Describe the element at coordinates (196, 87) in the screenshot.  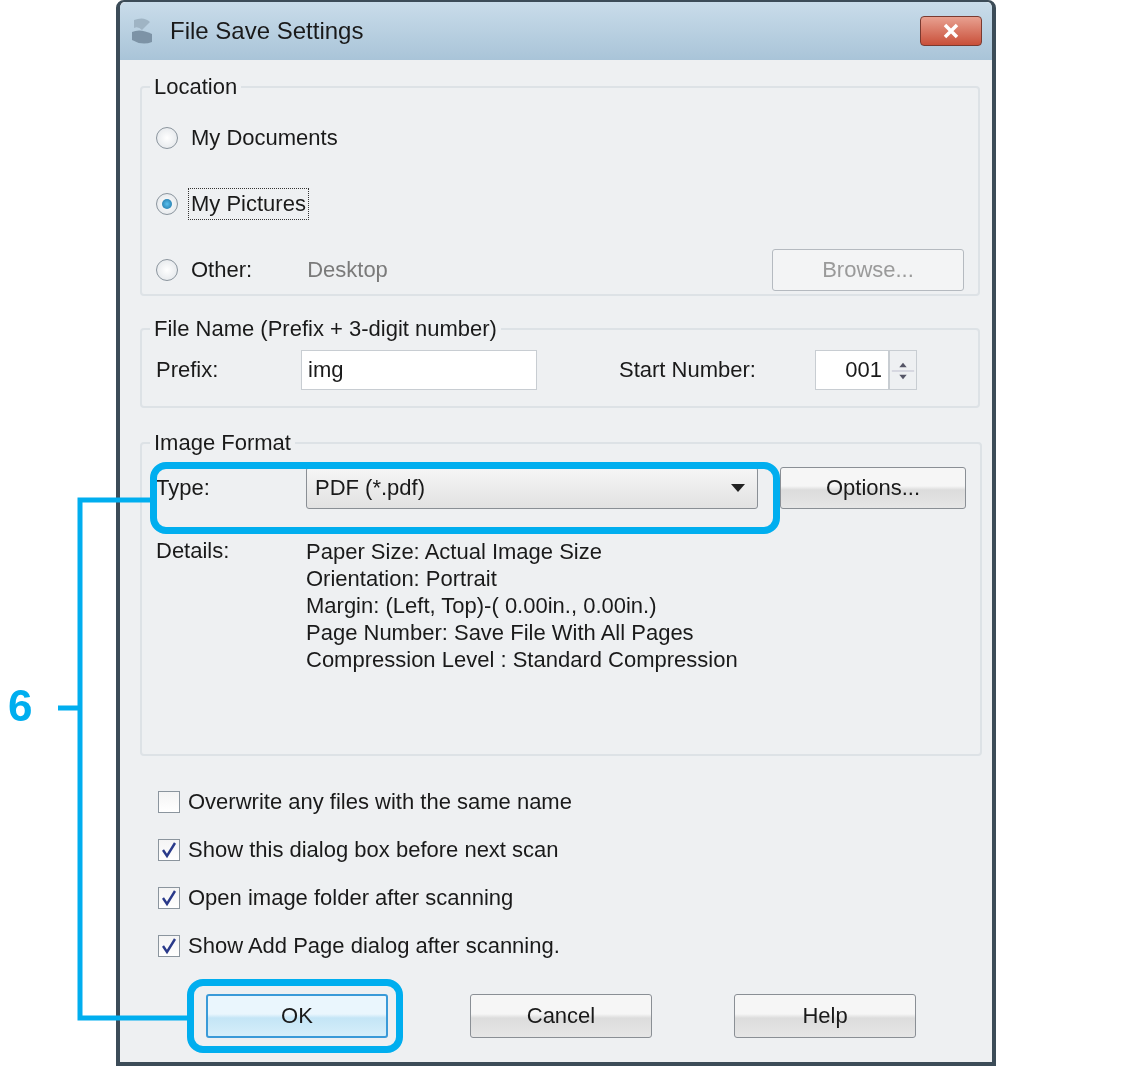
I see `group-label: Location` at that location.